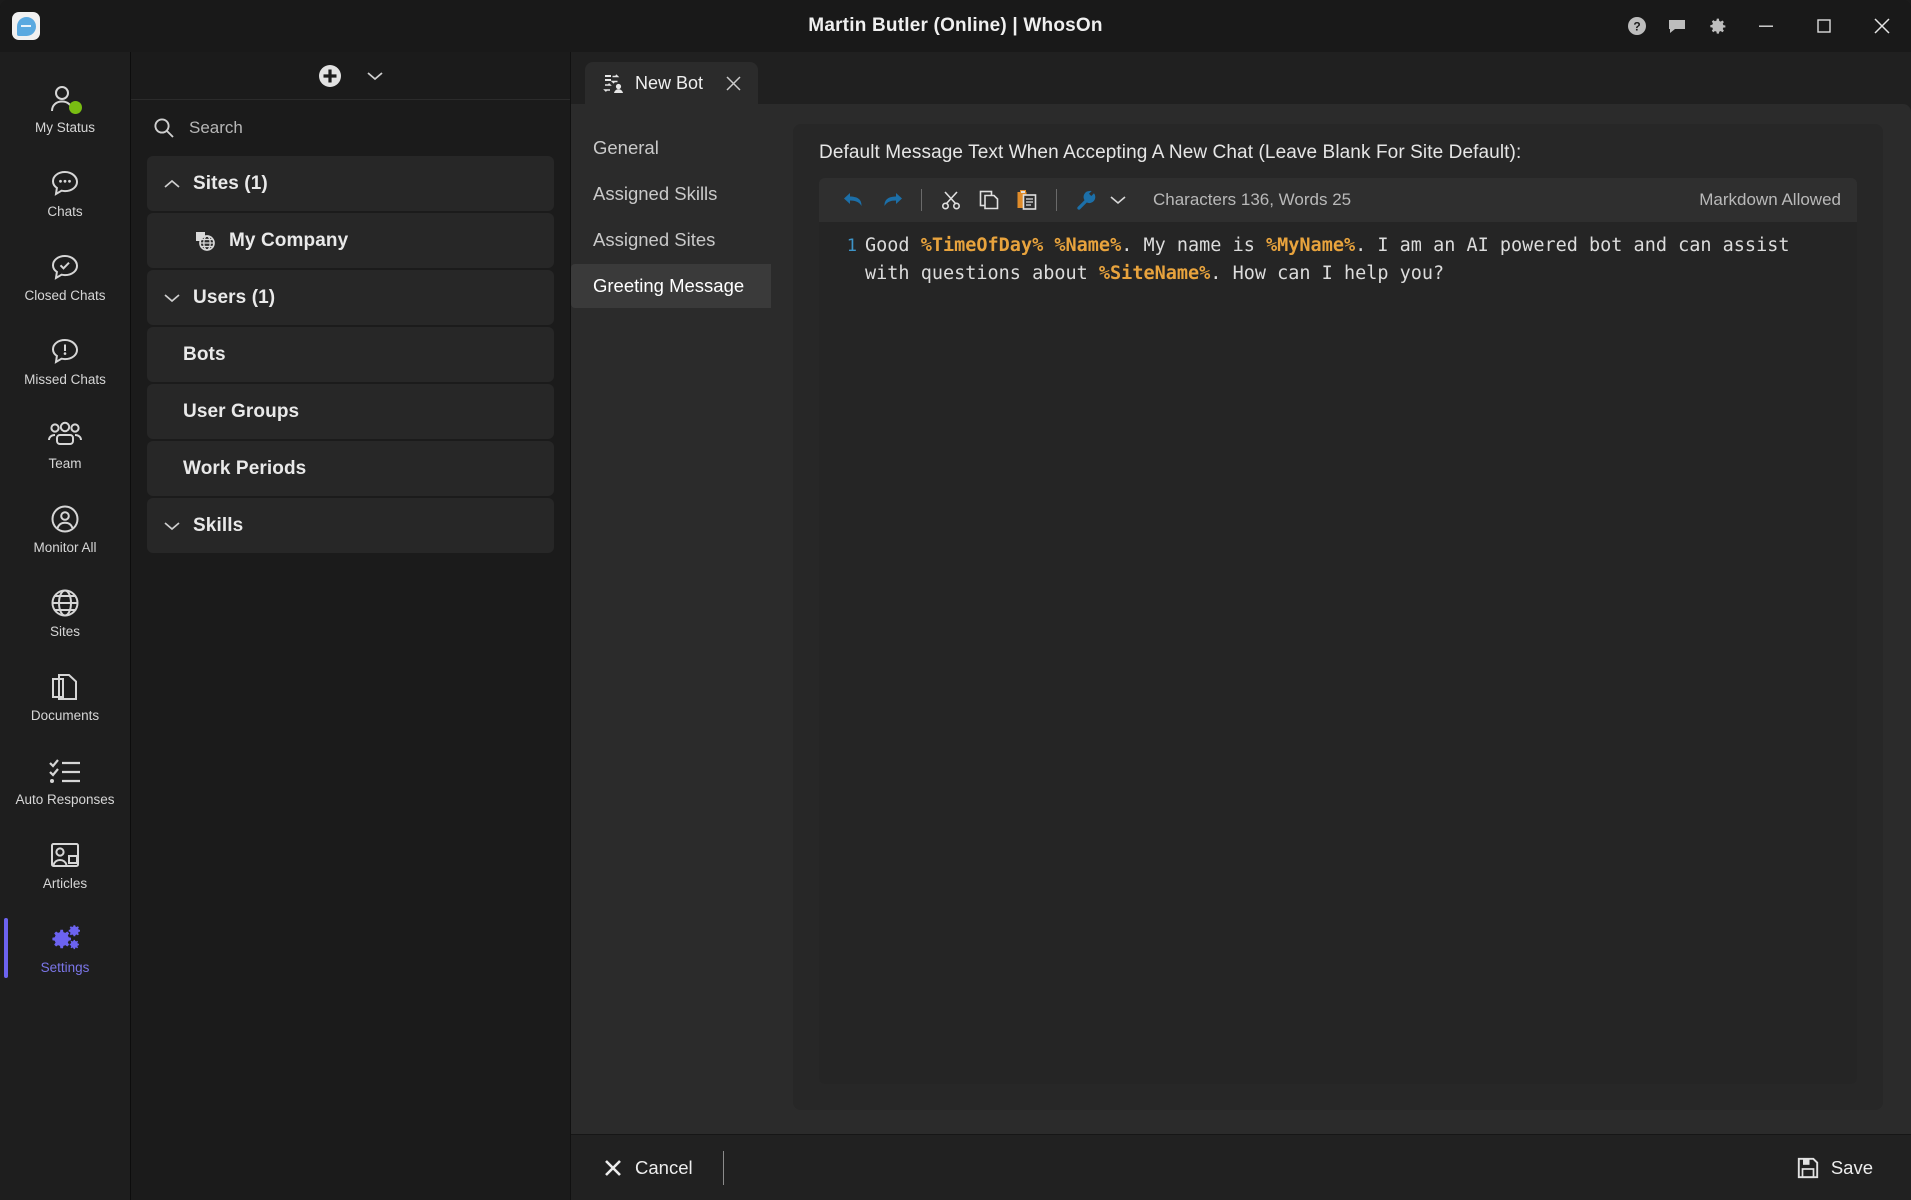 This screenshot has width=1911, height=1200. I want to click on paste-icon, so click(1027, 200).